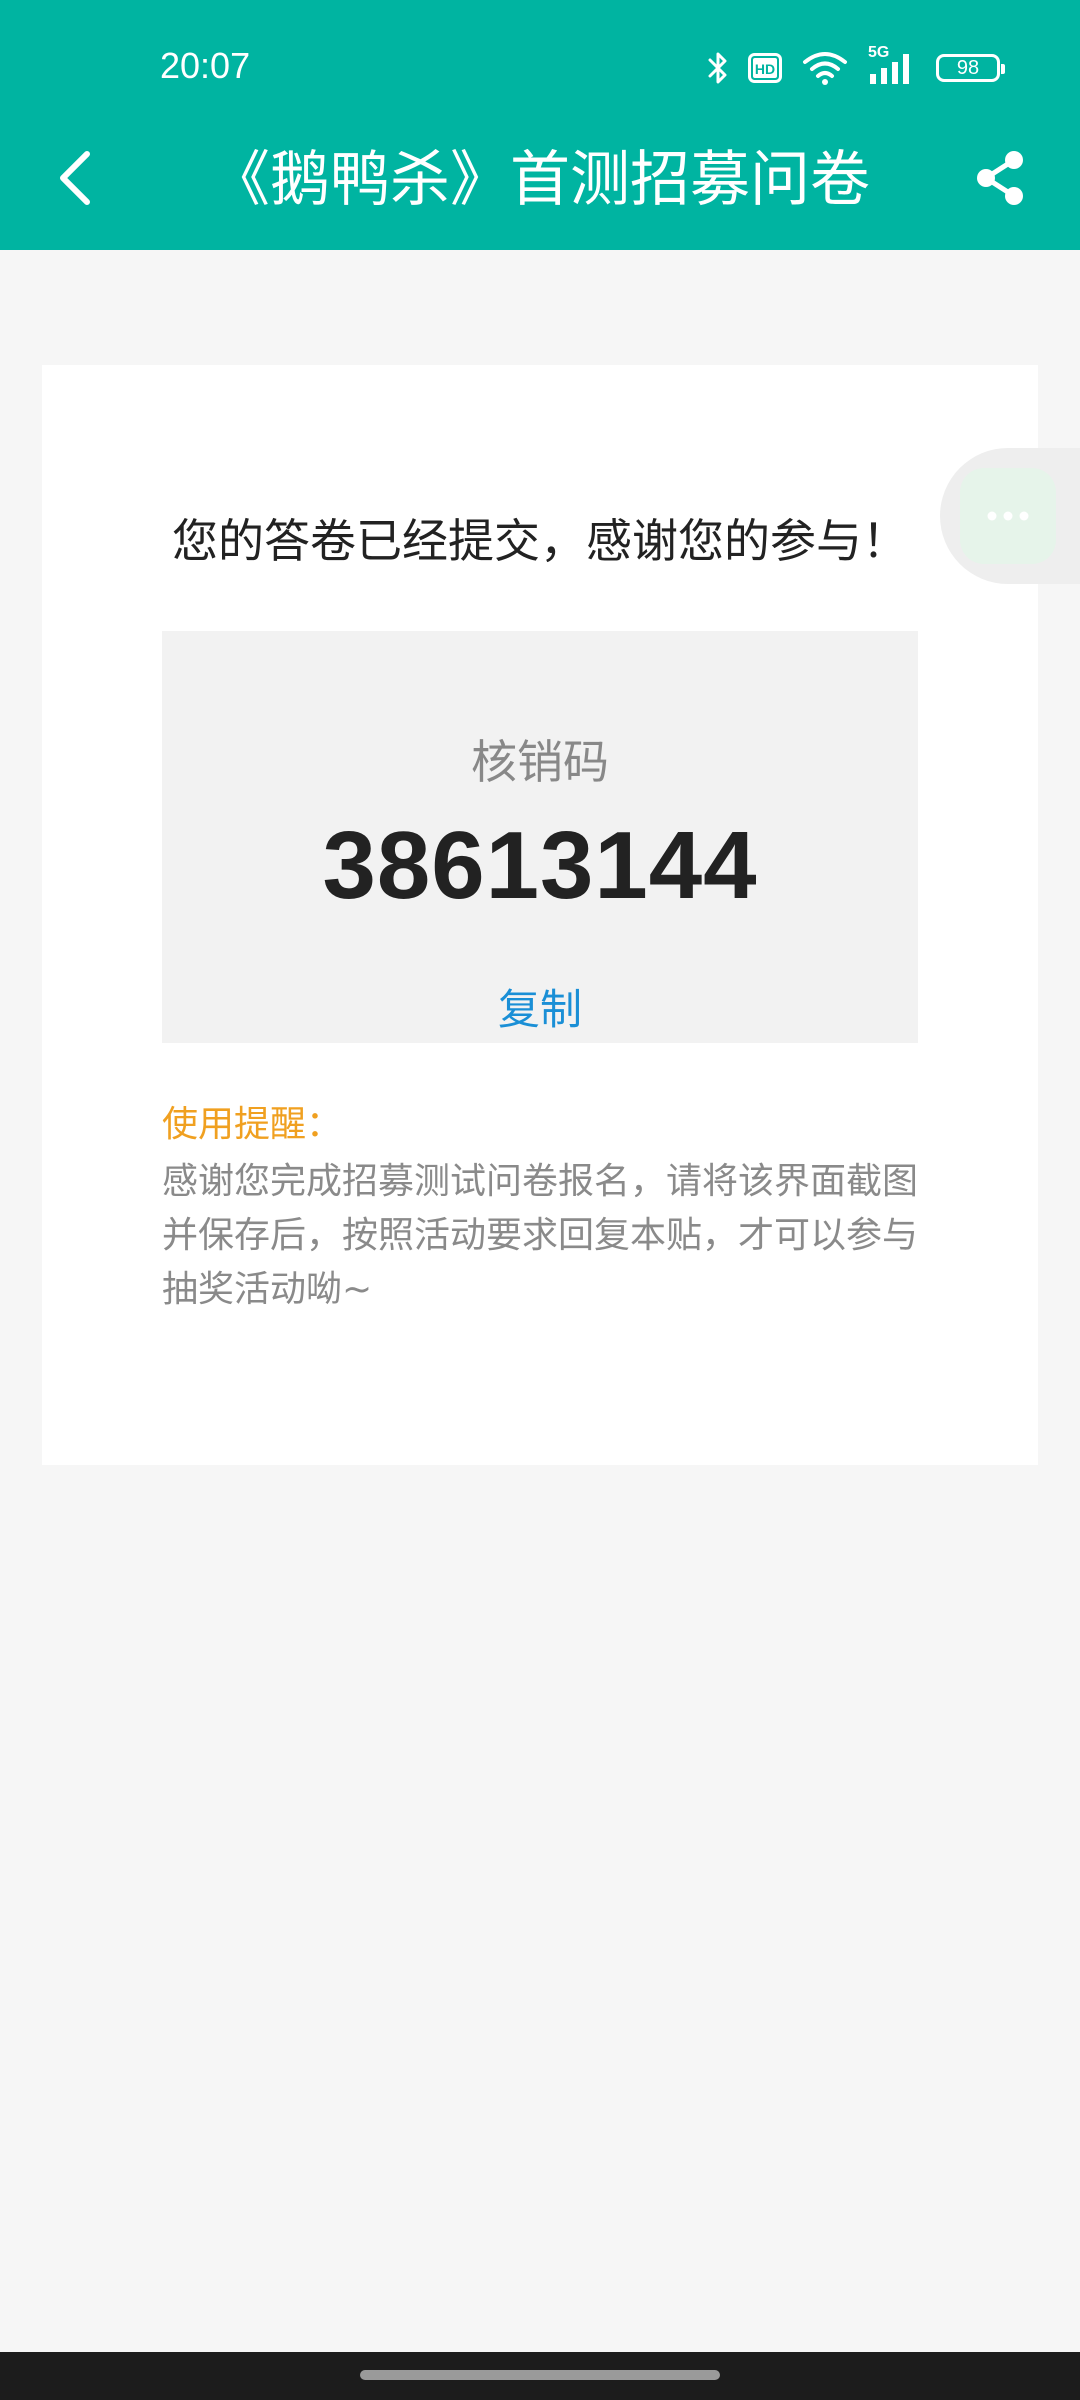 The height and width of the screenshot is (2400, 1080). Describe the element at coordinates (252, 1124) in the screenshot. I see `reminder-title: 使用提醒：` at that location.